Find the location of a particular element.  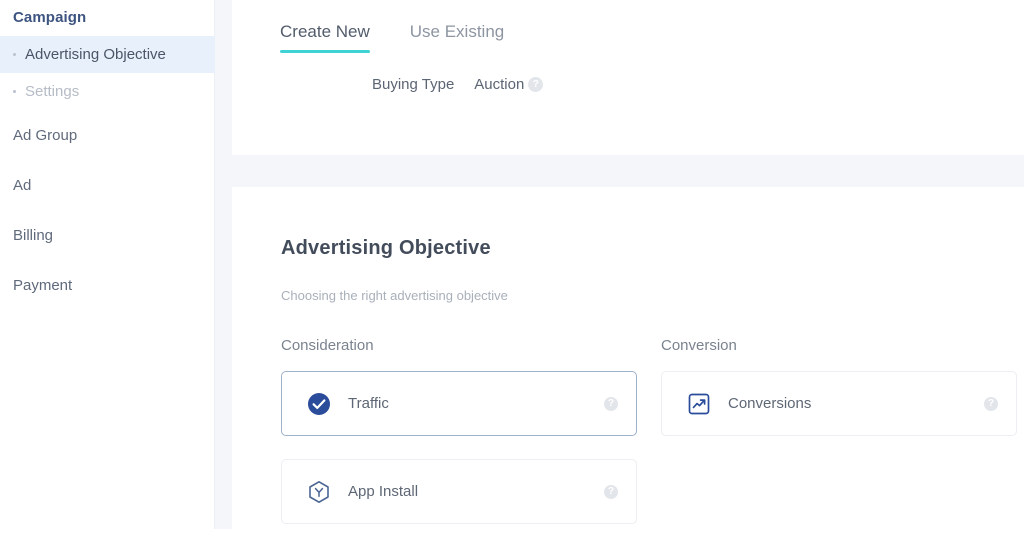

trending-up-square-icon is located at coordinates (699, 404).